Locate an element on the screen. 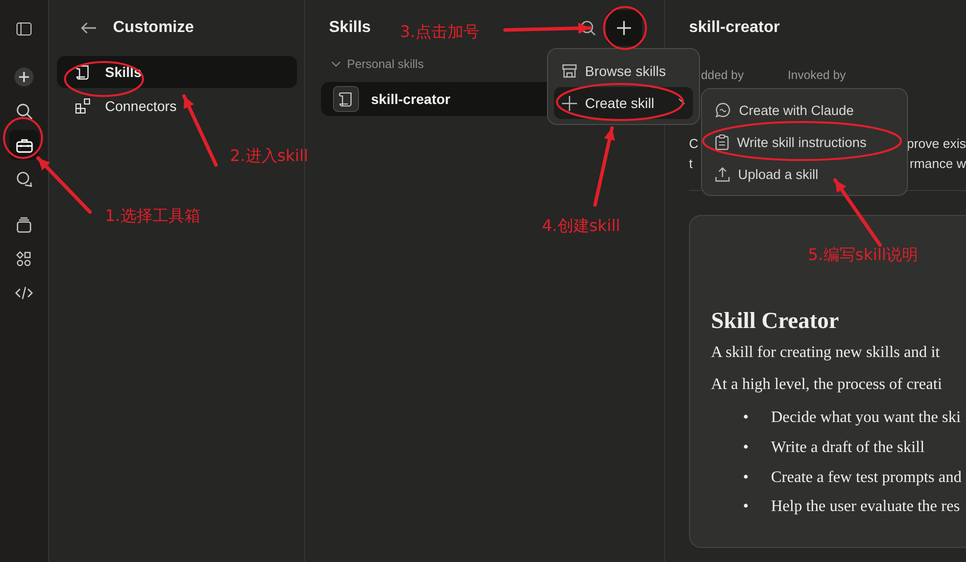 This screenshot has height=562, width=966. skill-title: skill-creator is located at coordinates (735, 28).